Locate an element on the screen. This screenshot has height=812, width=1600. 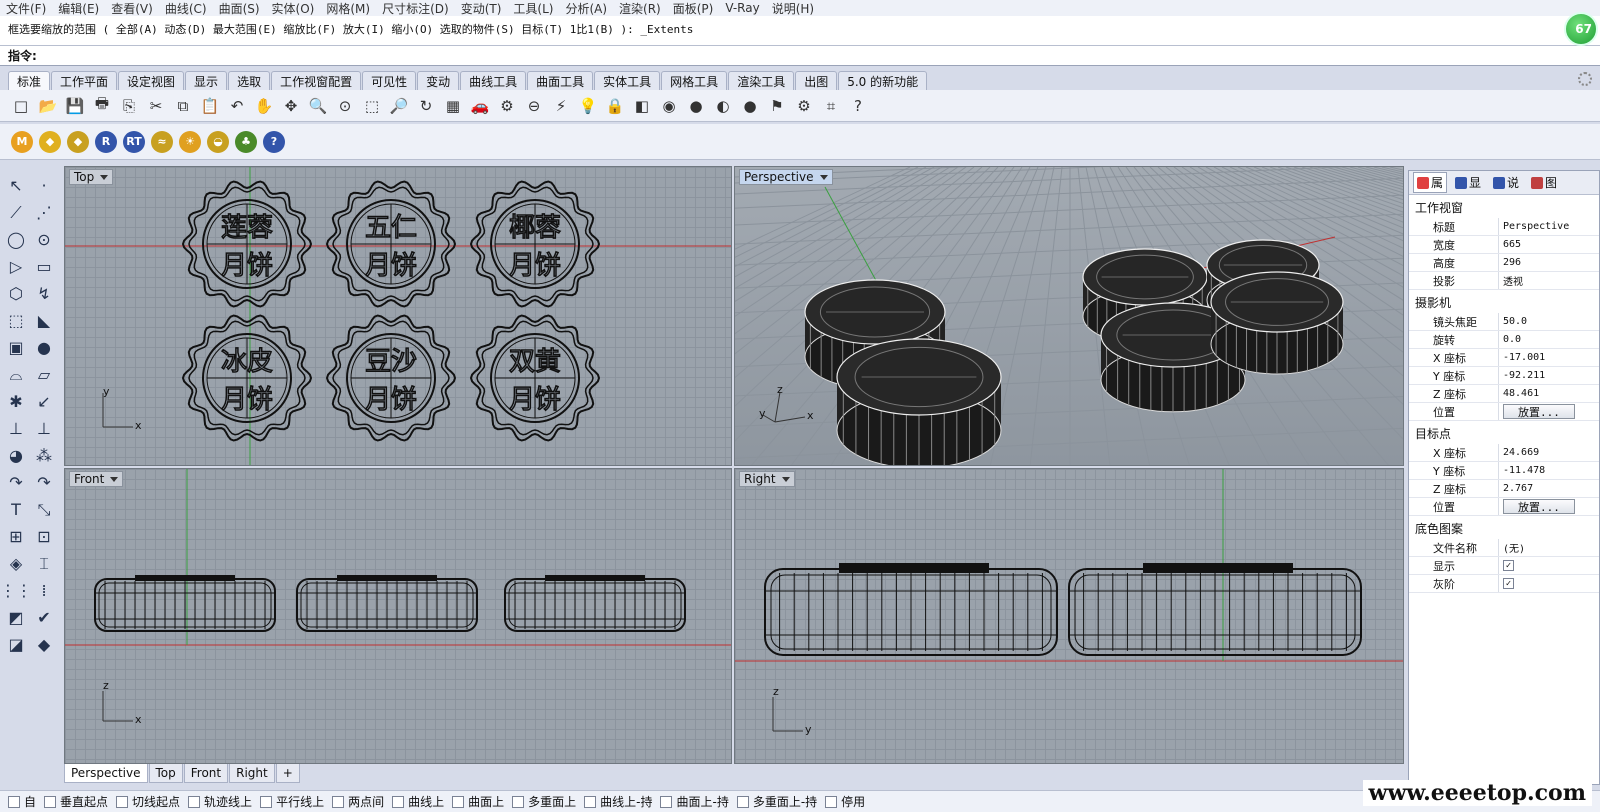
tool-icon: ⌗ is located at coordinates (831, 106).